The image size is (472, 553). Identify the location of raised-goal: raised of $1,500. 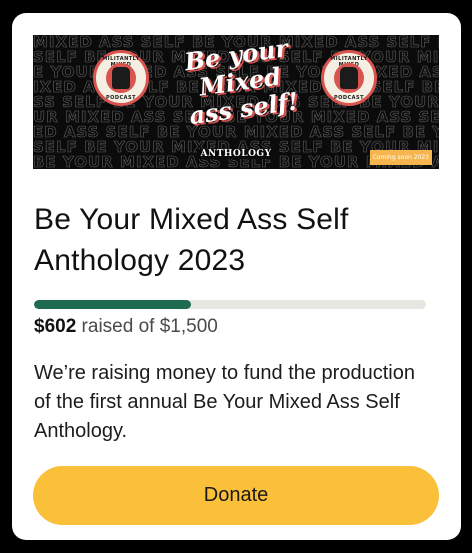
(147, 326).